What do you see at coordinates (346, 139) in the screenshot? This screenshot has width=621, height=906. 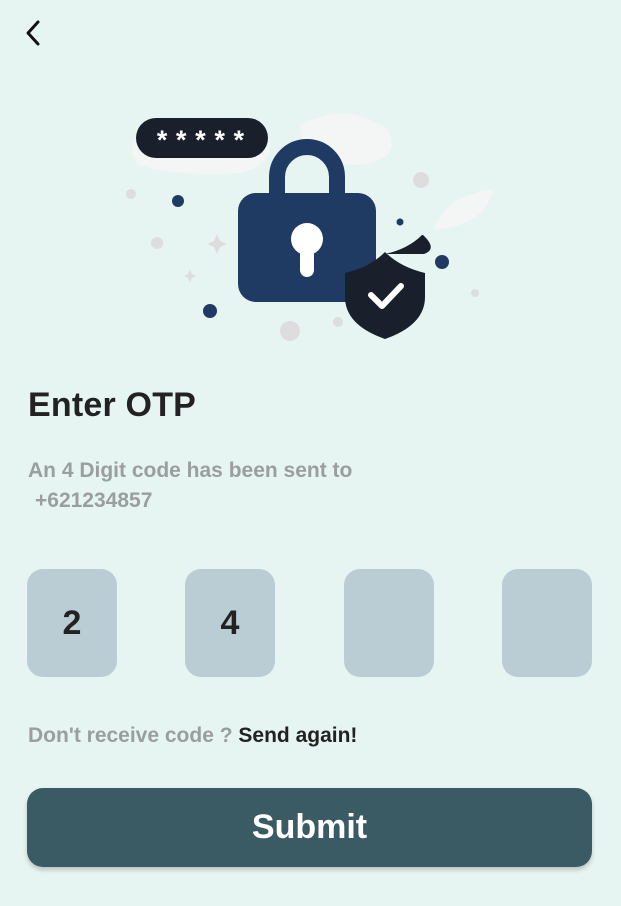 I see `cloud-shape` at bounding box center [346, 139].